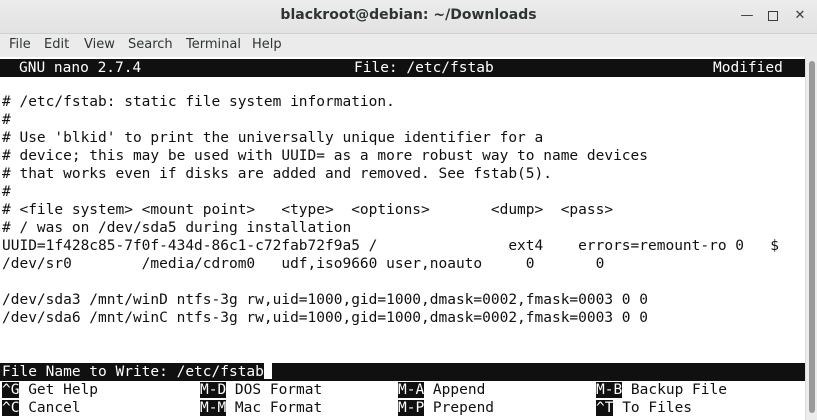  Describe the element at coordinates (455, 390) in the screenshot. I see `shortcut-label: Append` at that location.